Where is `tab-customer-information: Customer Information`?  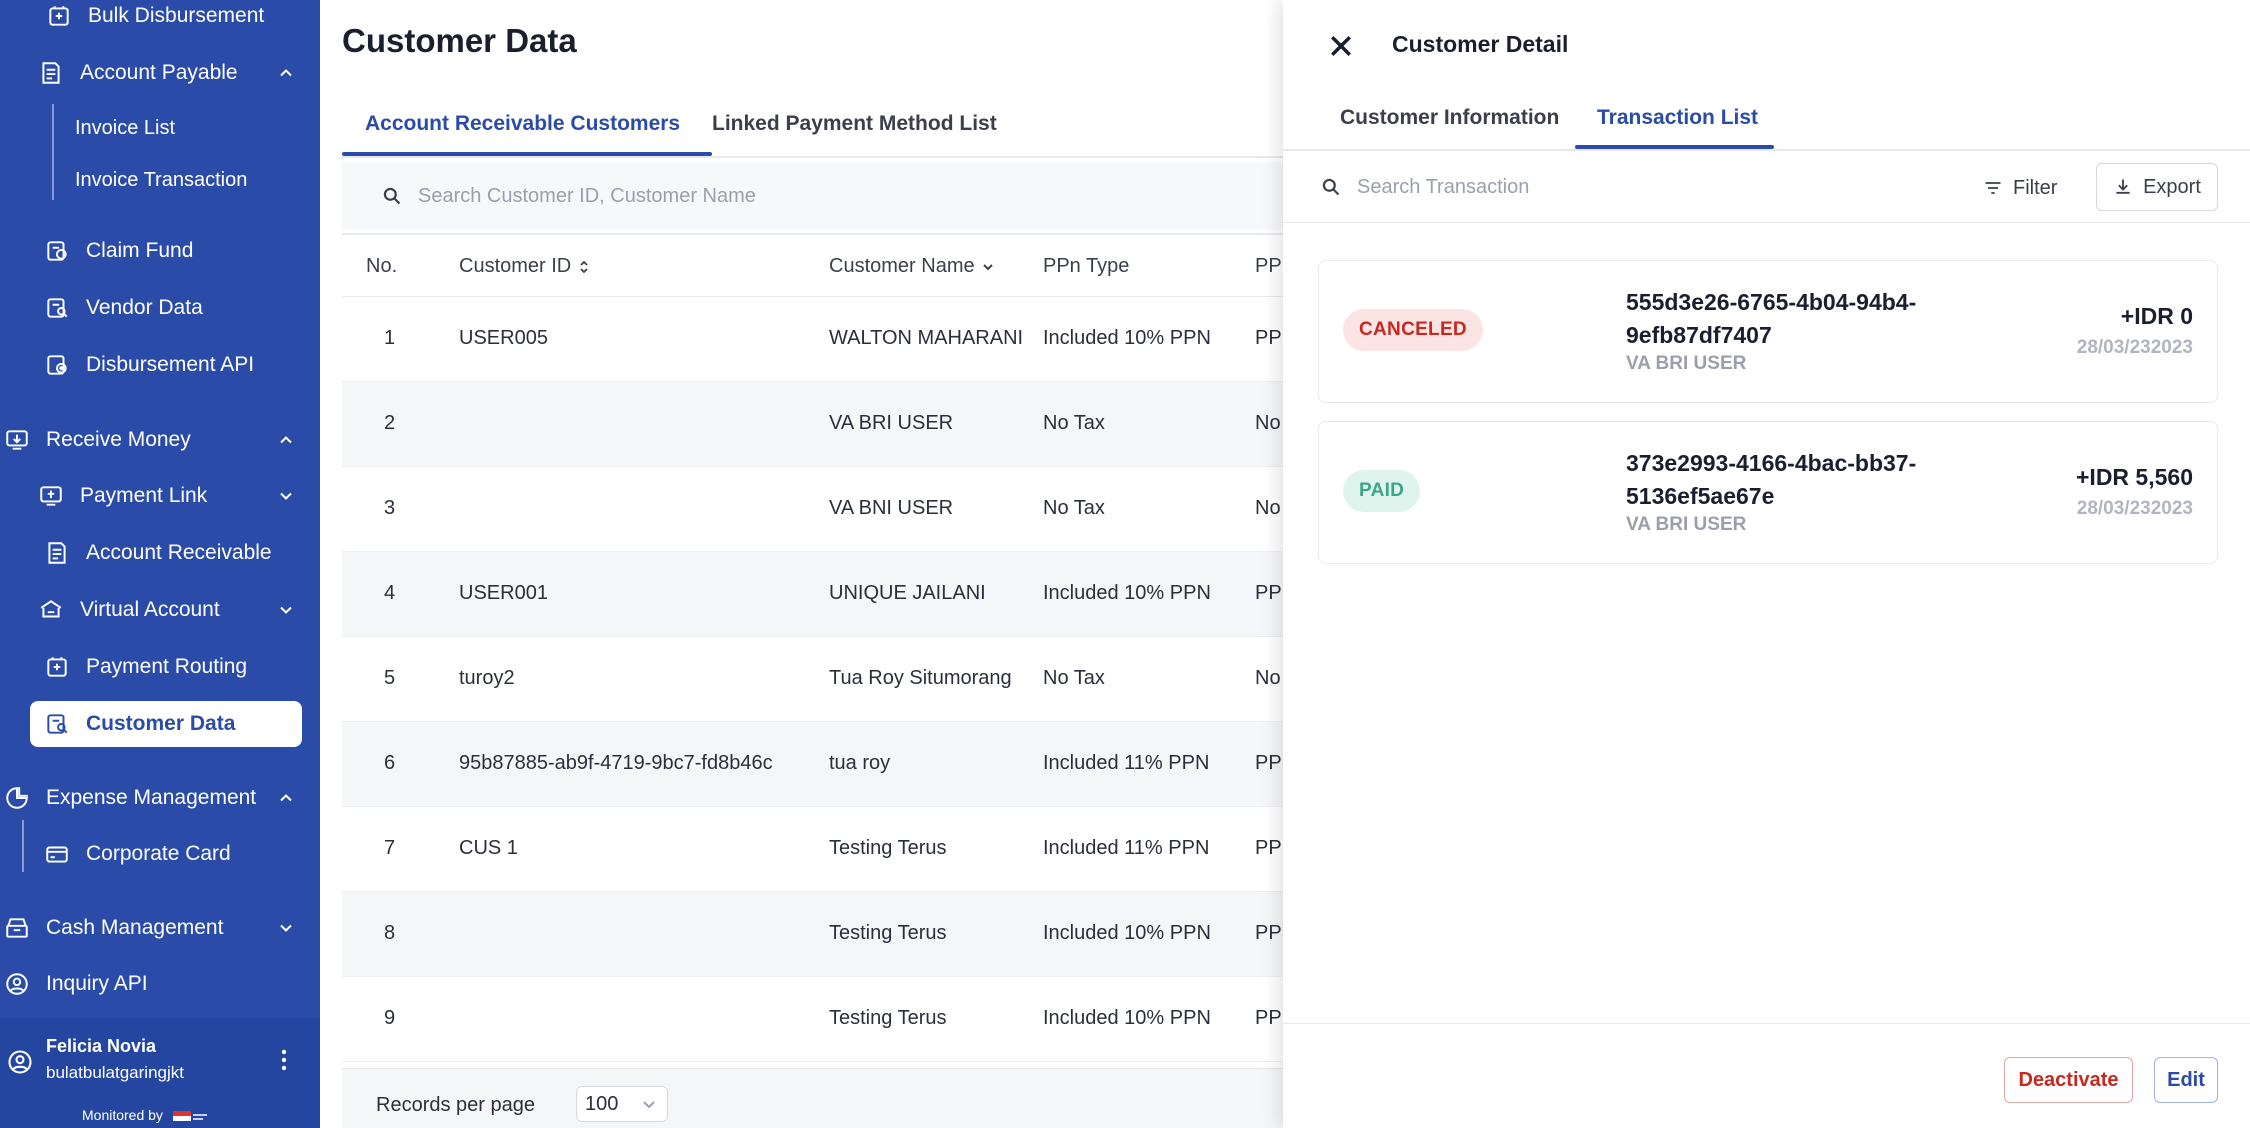
tab-customer-information: Customer Information is located at coordinates (1449, 118).